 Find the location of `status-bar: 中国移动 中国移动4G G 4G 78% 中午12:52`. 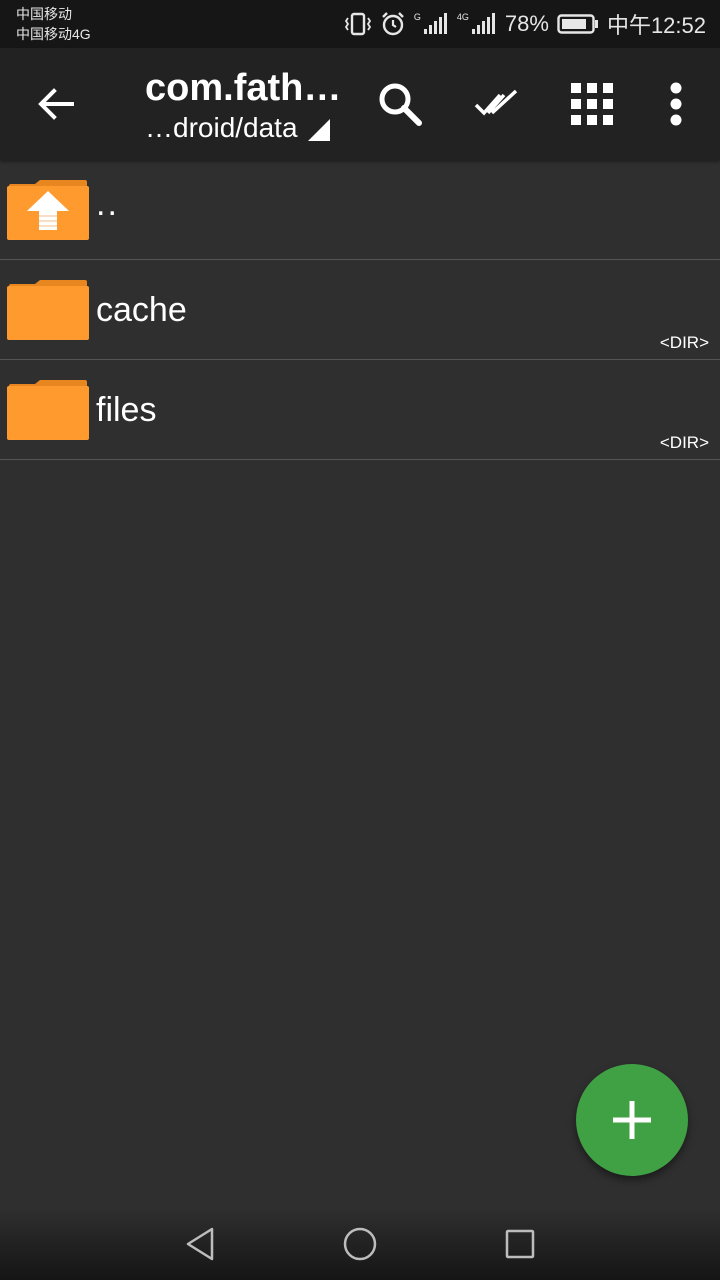

status-bar: 中国移动 中国移动4G G 4G 78% 中午12:52 is located at coordinates (360, 24).